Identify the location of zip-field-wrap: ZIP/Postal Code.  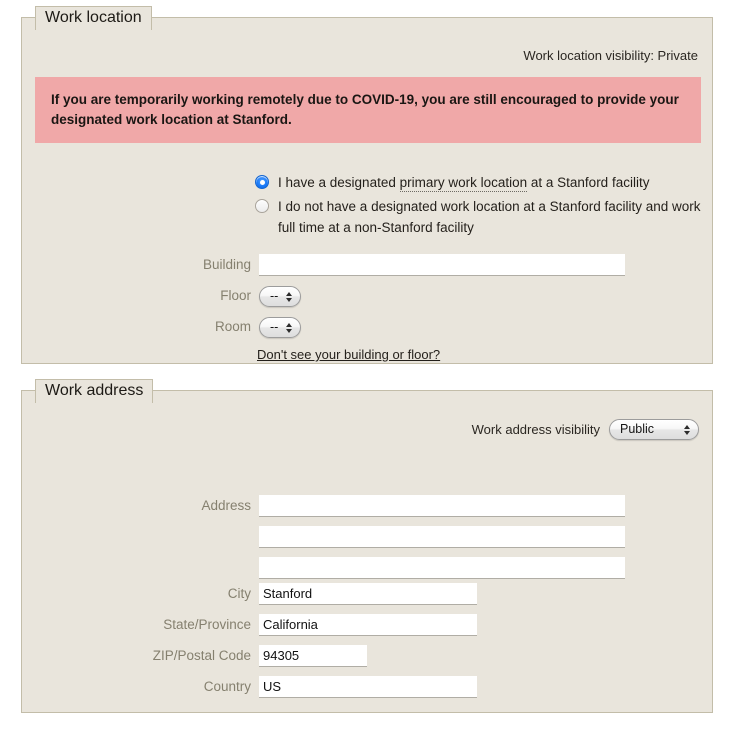
(260, 656).